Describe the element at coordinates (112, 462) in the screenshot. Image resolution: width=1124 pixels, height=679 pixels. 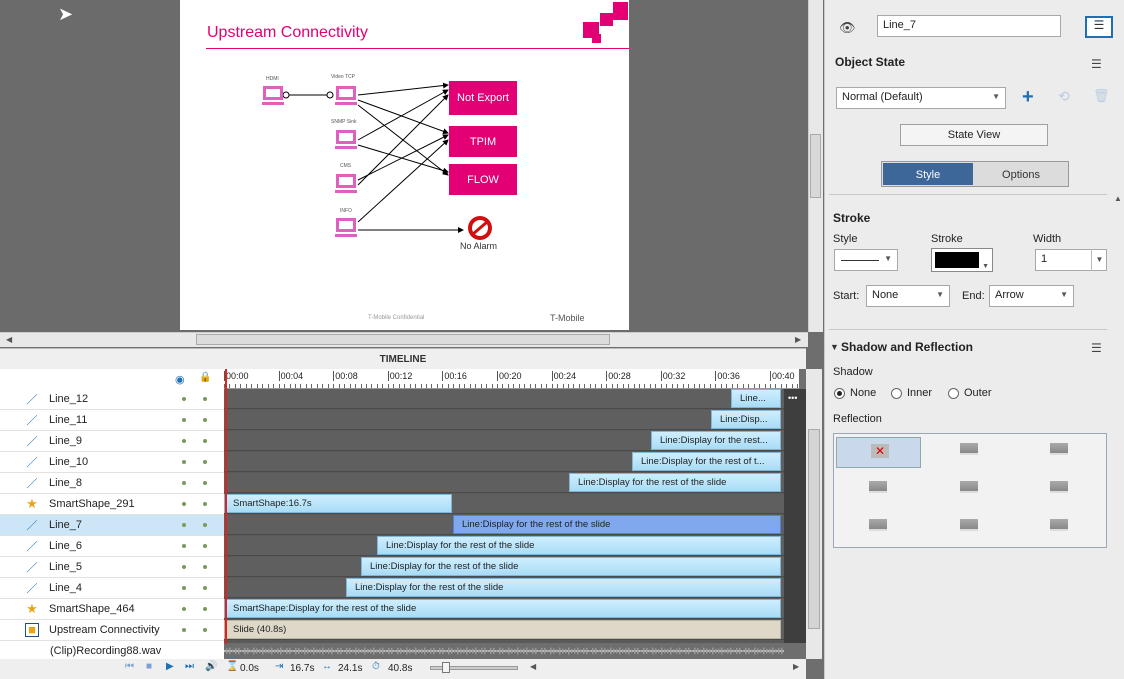
I see `layer-row: ／ Line_10` at that location.